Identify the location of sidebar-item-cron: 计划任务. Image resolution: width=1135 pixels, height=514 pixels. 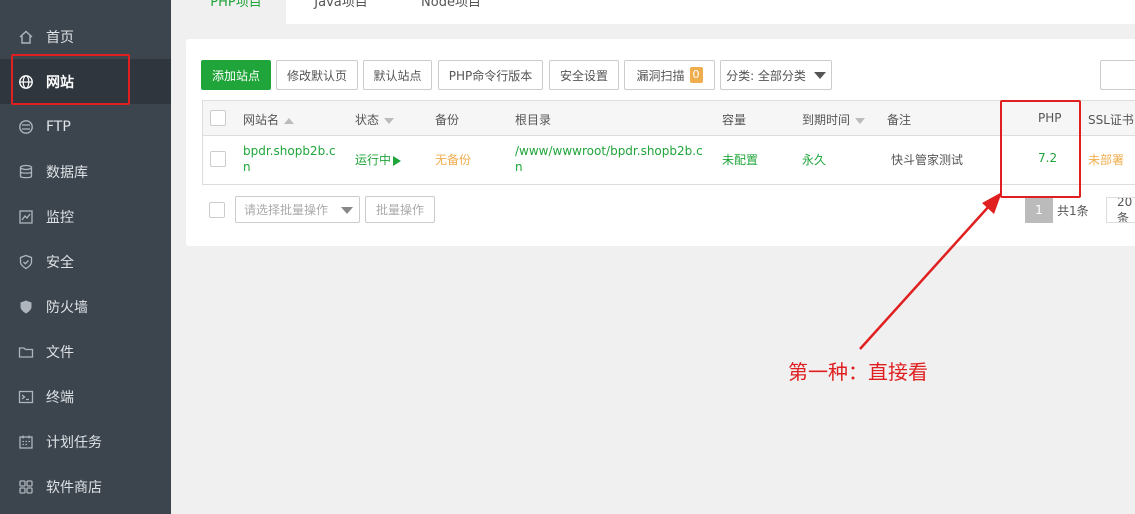
(85, 441).